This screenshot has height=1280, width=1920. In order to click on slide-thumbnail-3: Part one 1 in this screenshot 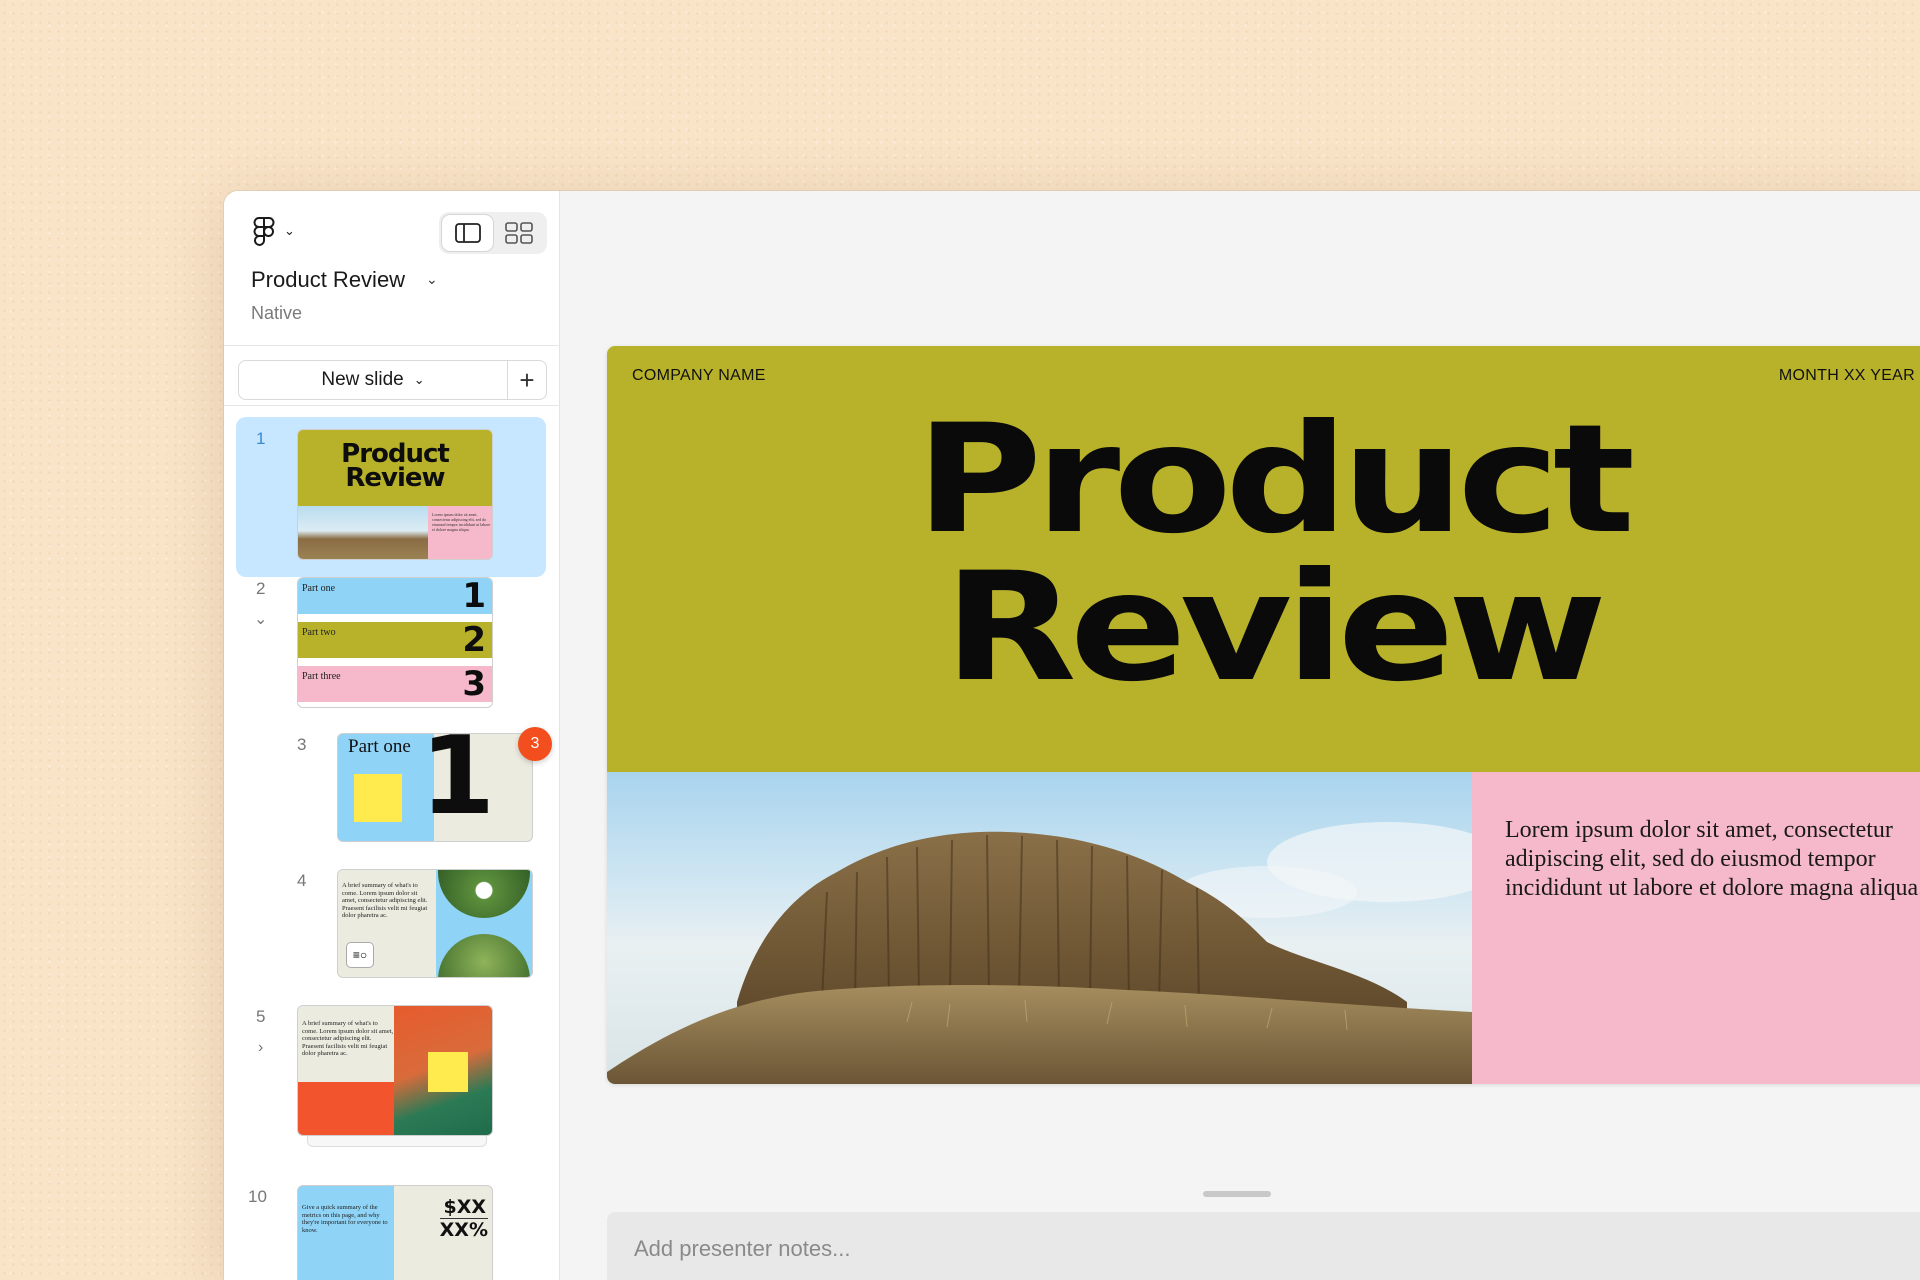, I will do `click(435, 787)`.